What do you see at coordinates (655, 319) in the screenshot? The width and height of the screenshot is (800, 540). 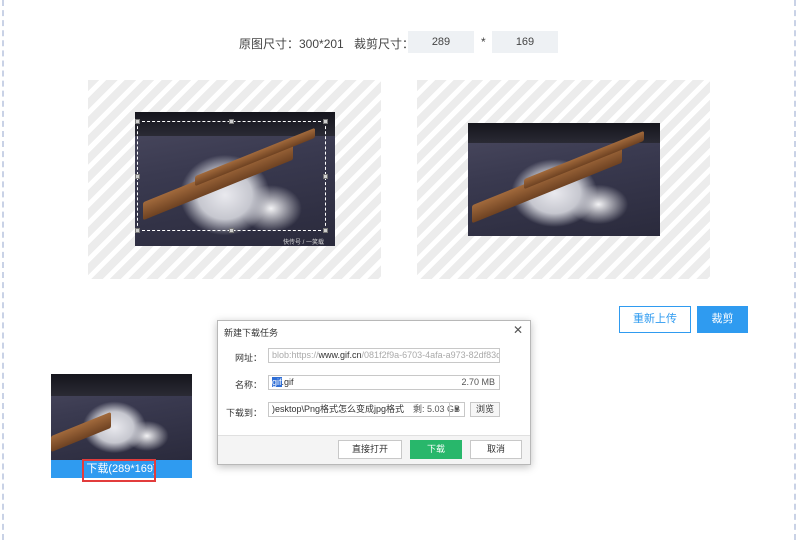 I see `reupload-button: 重新上传` at bounding box center [655, 319].